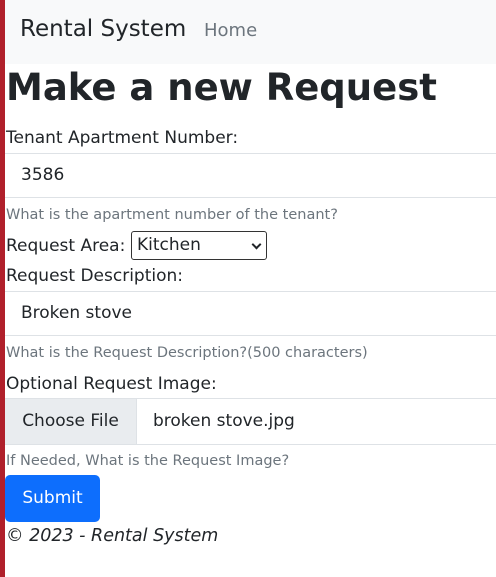 This screenshot has height=577, width=496. Describe the element at coordinates (224, 421) in the screenshot. I see `selected-file-name: broken stove.jpg` at that location.